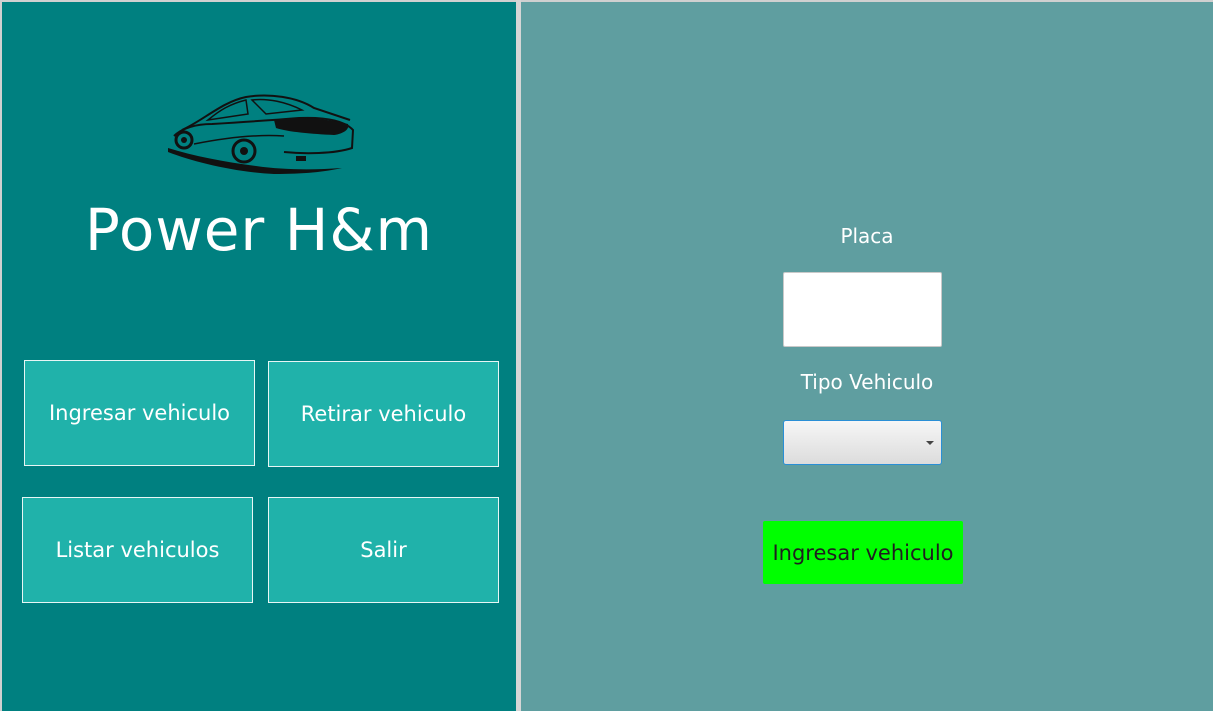 The image size is (1213, 711). I want to click on ingresar-vehiculo-button: Ingresar vehiculo, so click(139, 413).